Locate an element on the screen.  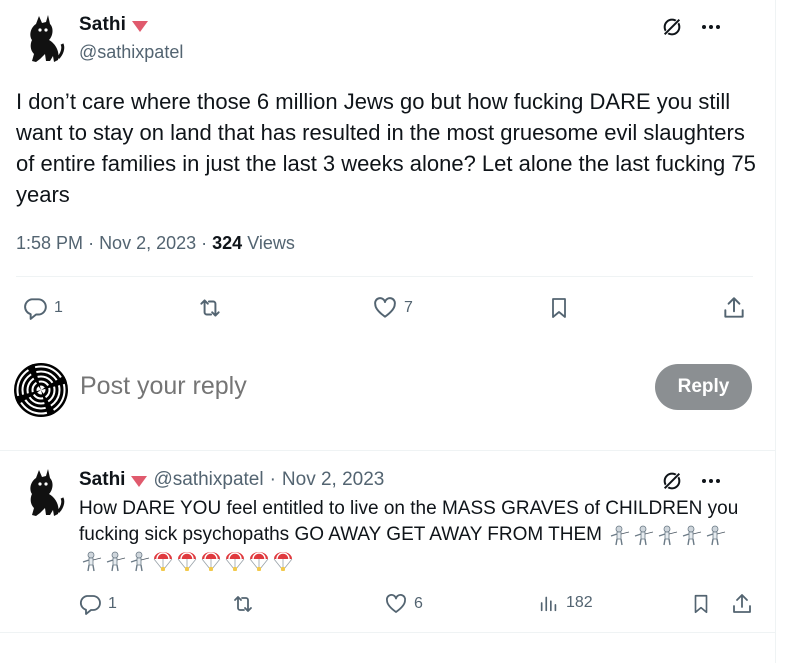
reply-author-avatar is located at coordinates (44, 493).